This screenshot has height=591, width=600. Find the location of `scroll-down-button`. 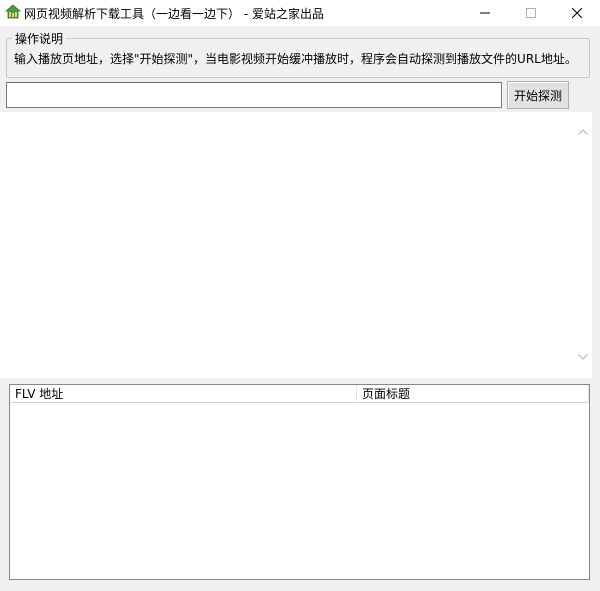

scroll-down-button is located at coordinates (583, 357).